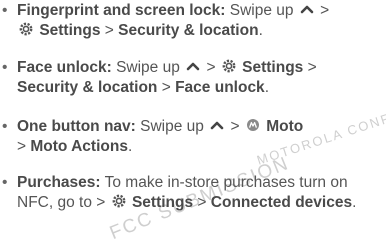  What do you see at coordinates (220, 87) in the screenshot?
I see `item-target-2: Face unlock` at bounding box center [220, 87].